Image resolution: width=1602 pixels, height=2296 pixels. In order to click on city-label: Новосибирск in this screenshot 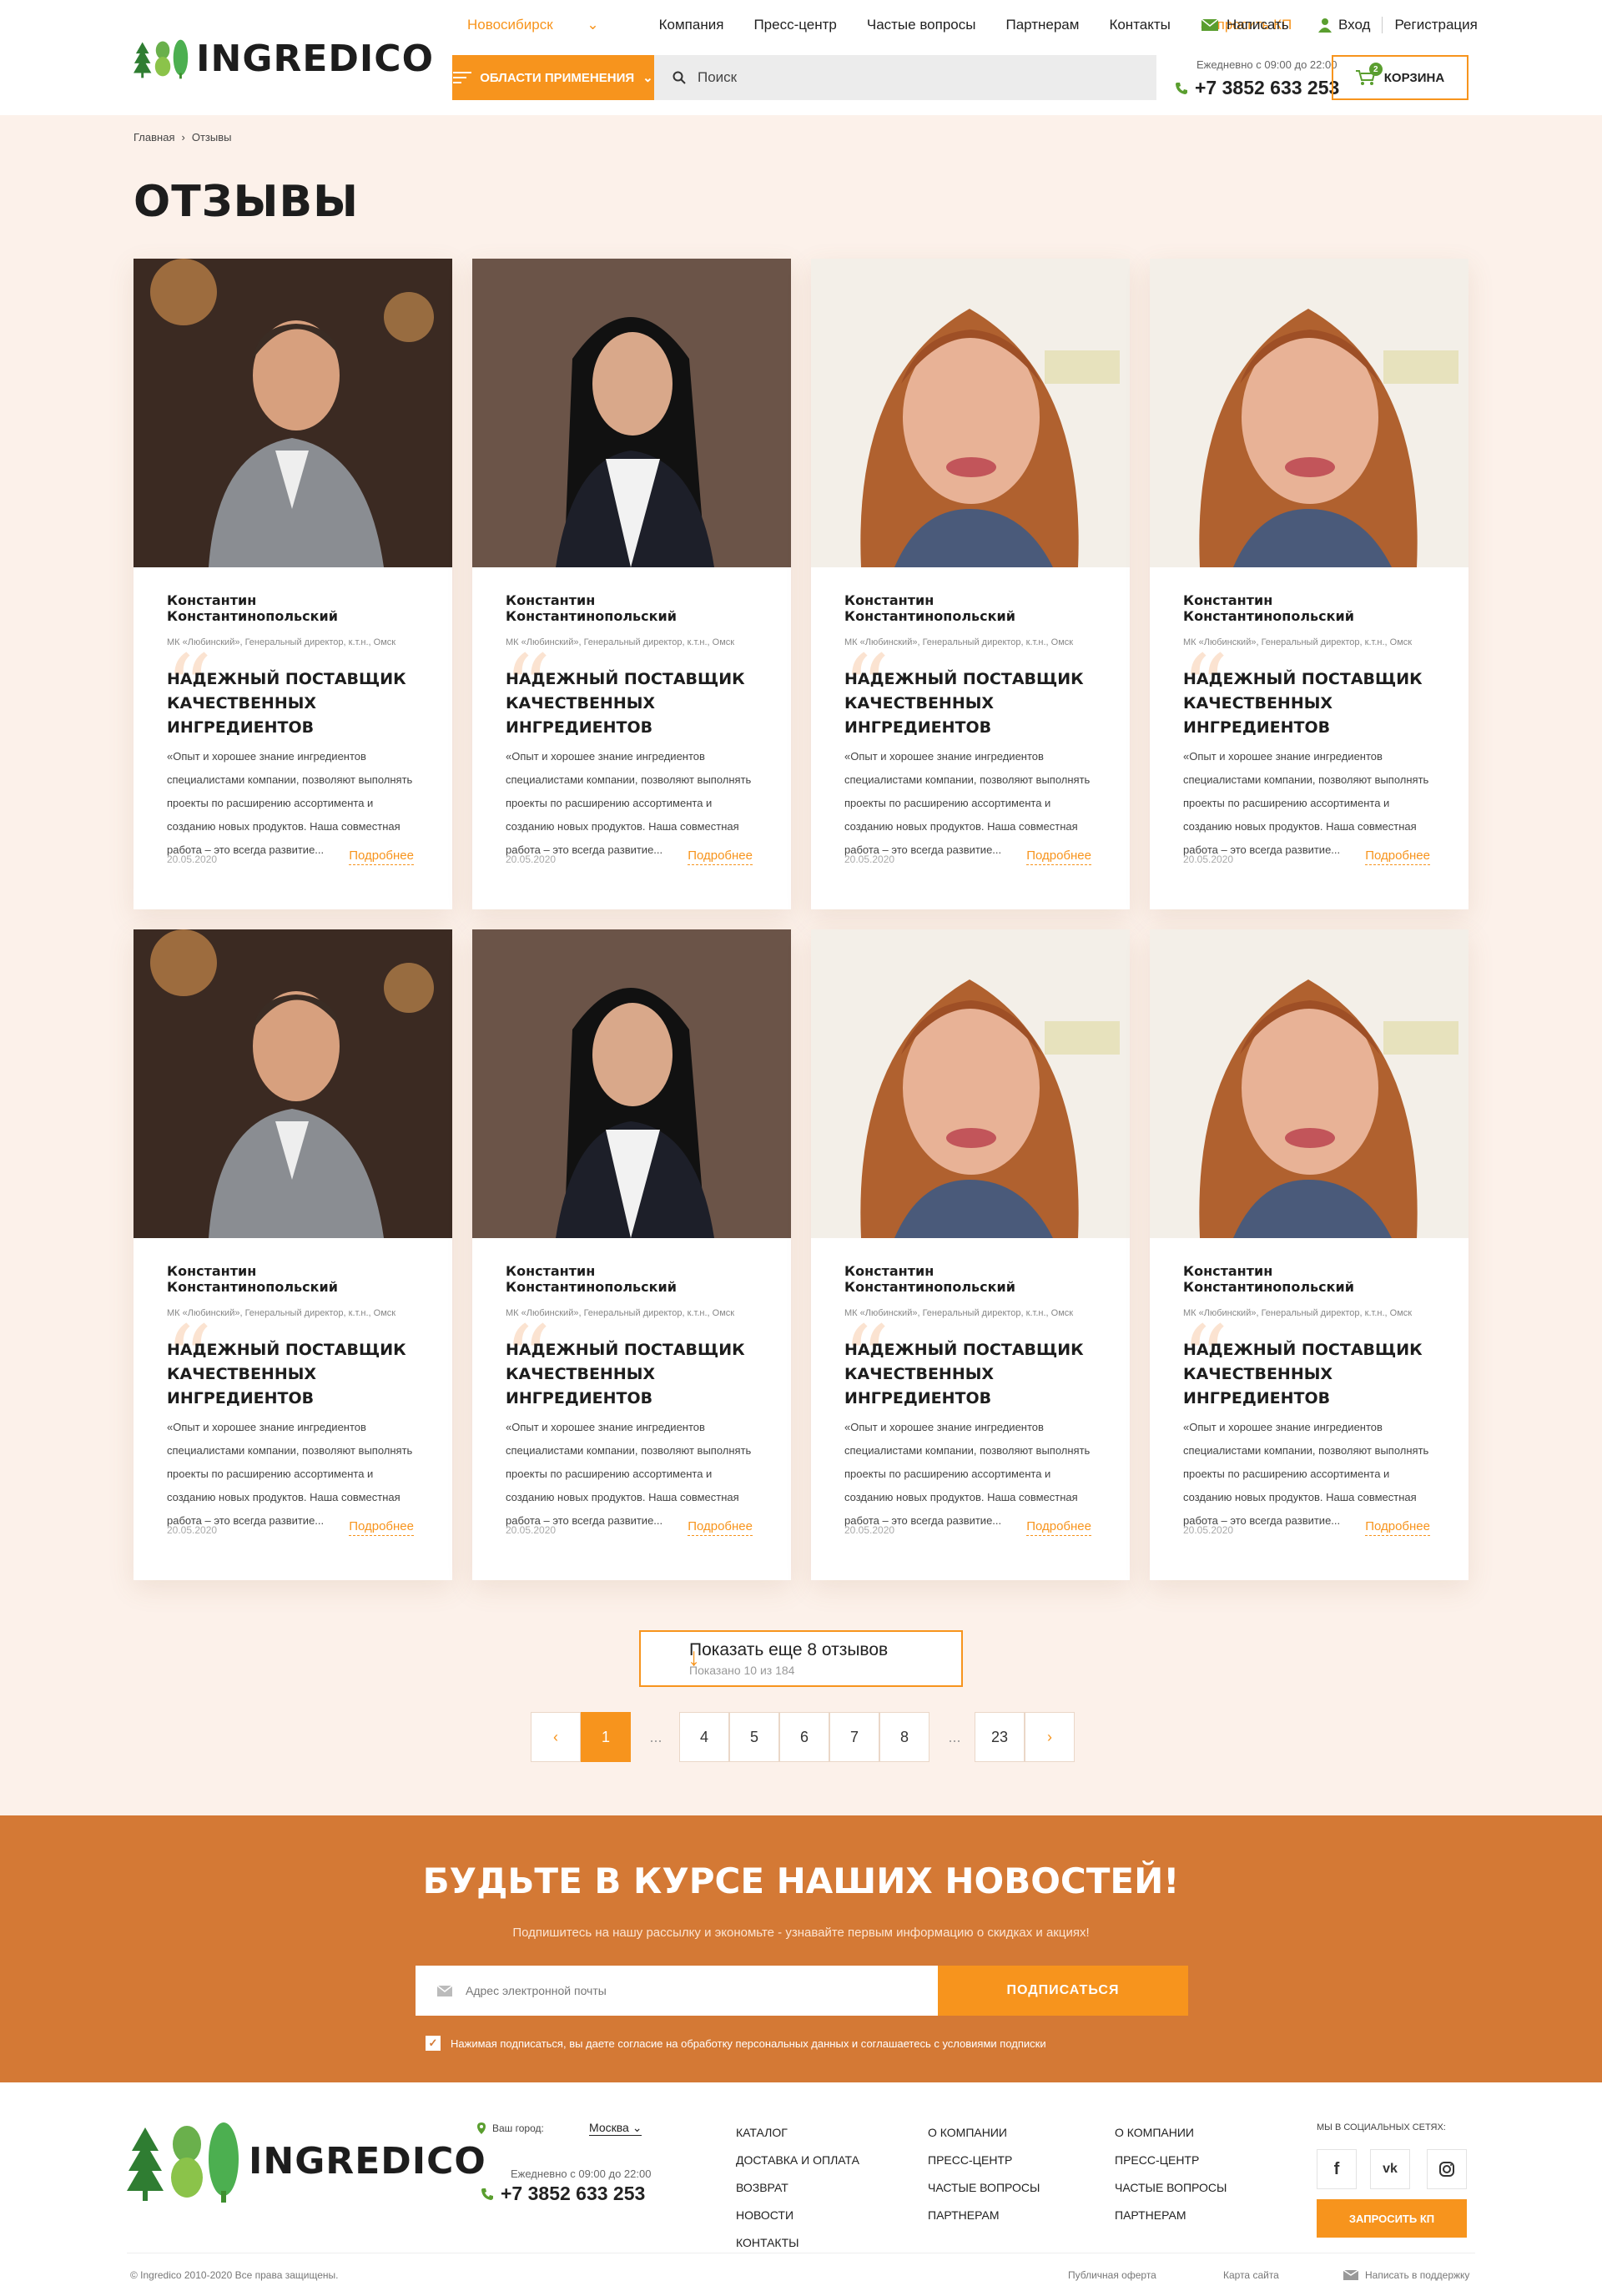, I will do `click(510, 25)`.